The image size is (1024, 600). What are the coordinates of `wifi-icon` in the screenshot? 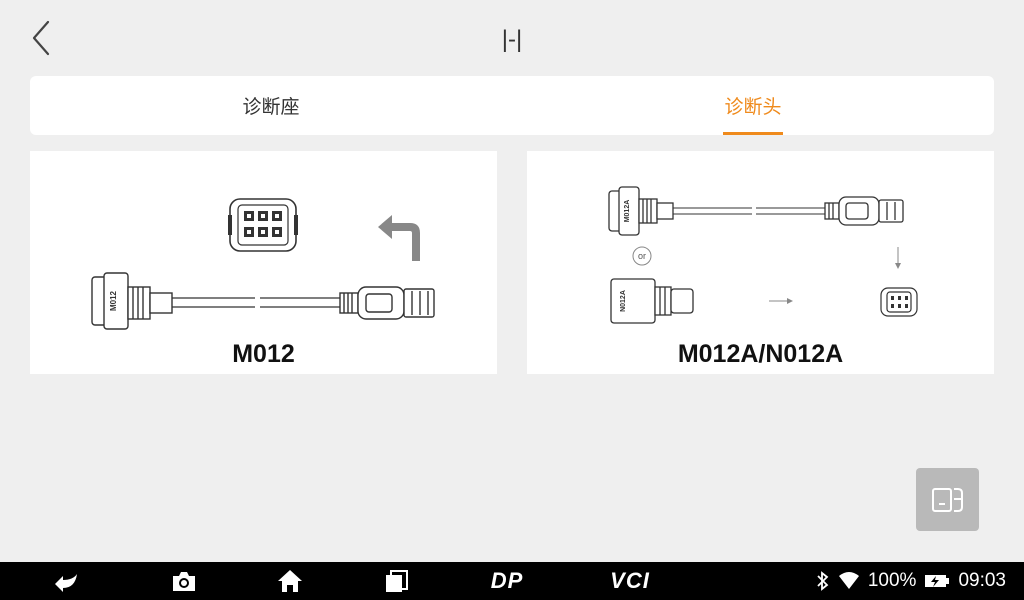 It's located at (848, 580).